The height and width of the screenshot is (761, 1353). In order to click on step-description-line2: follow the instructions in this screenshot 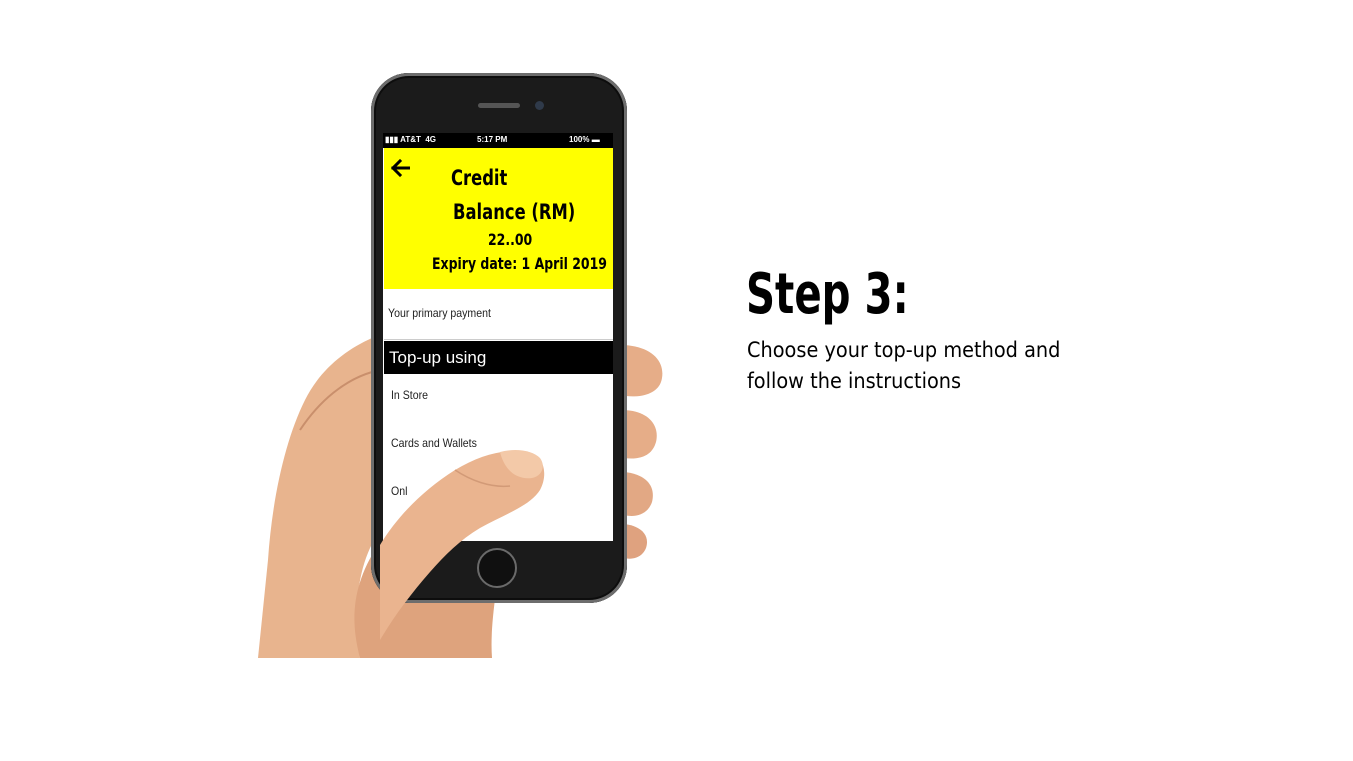, I will do `click(854, 381)`.